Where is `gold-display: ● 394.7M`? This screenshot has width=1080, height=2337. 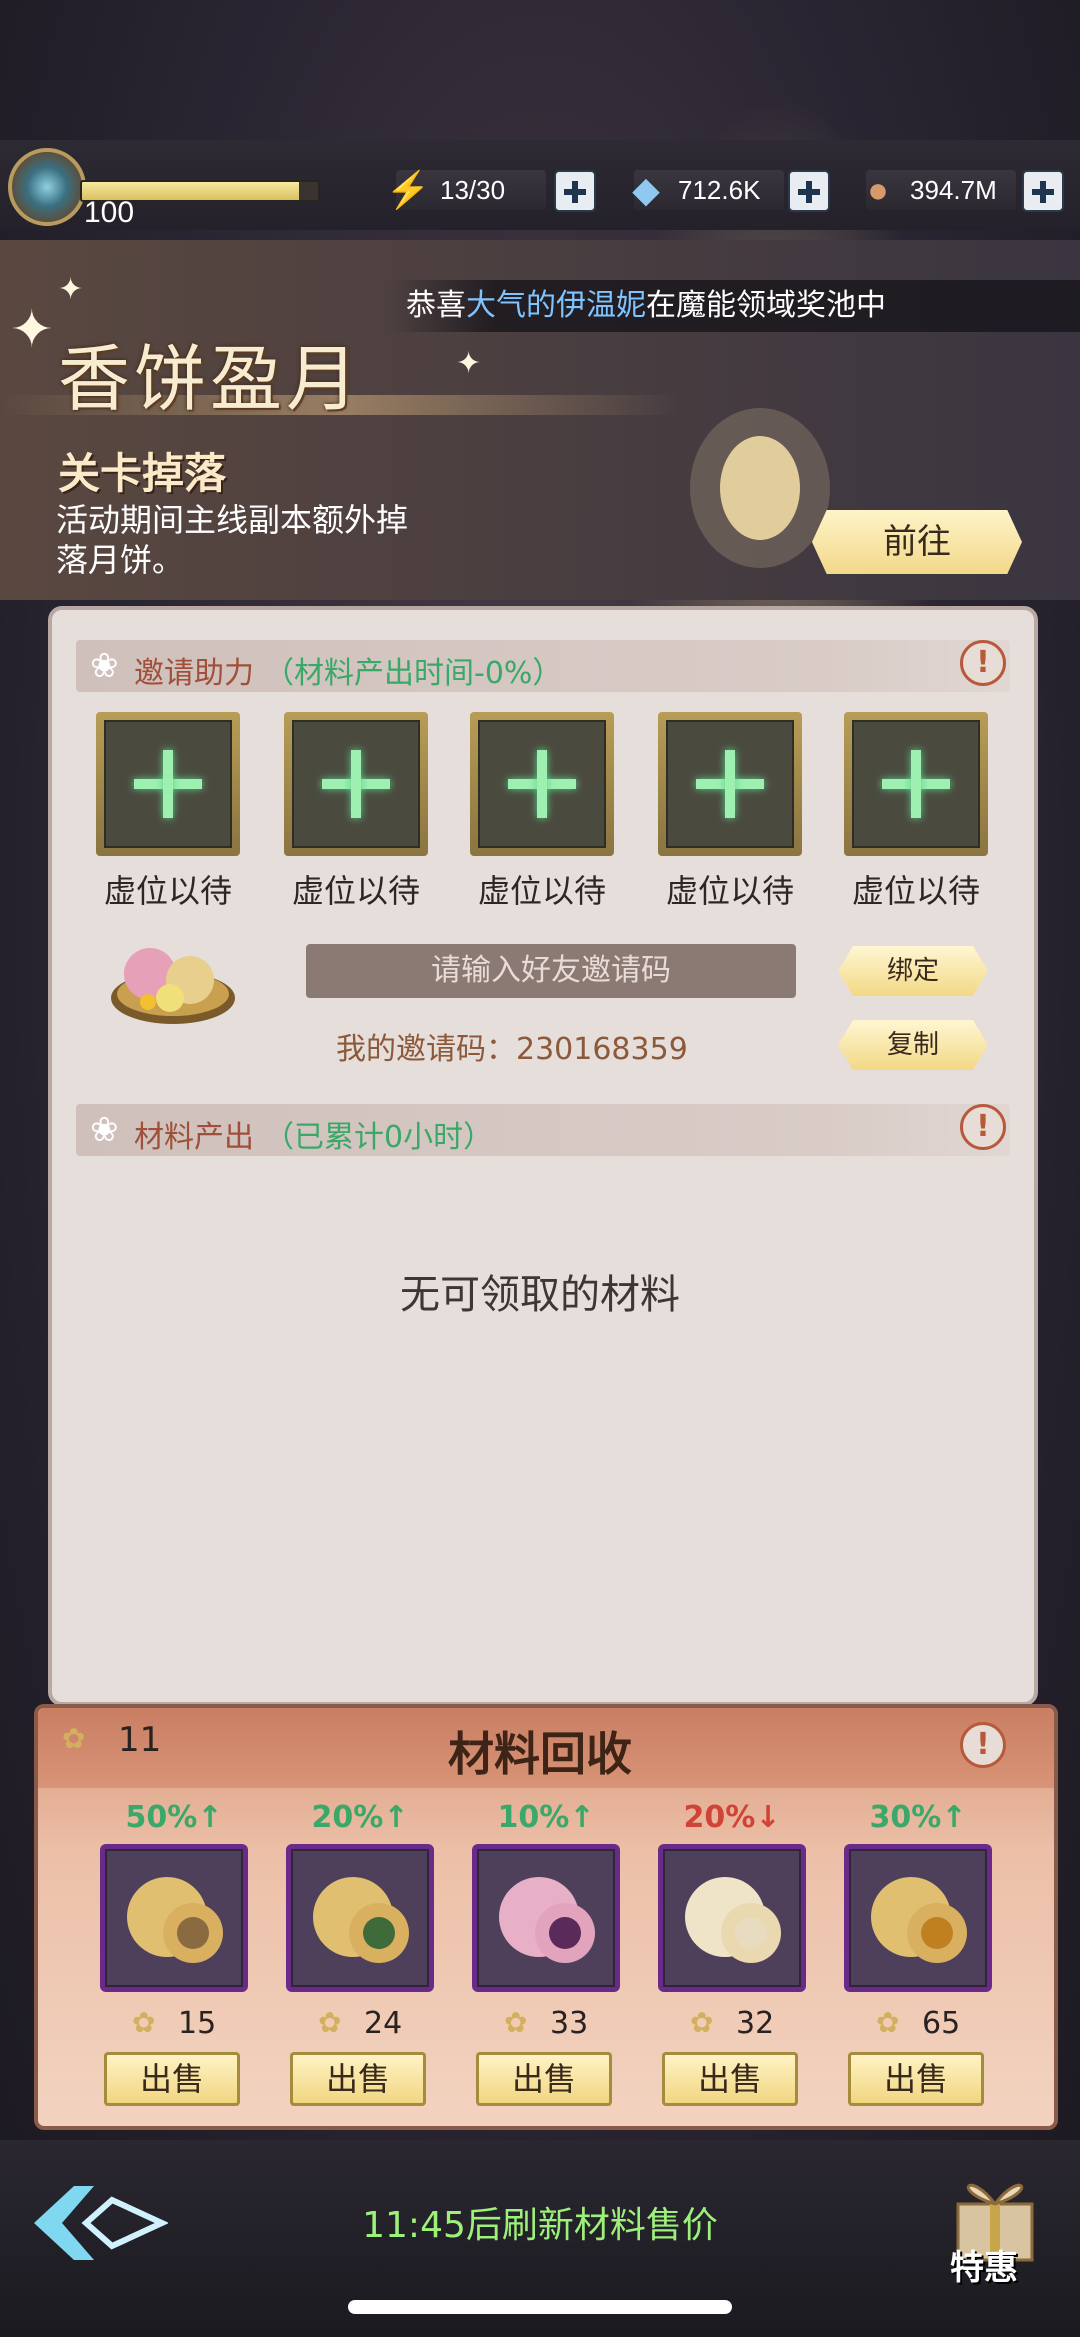
gold-display: ● 394.7M is located at coordinates (941, 189).